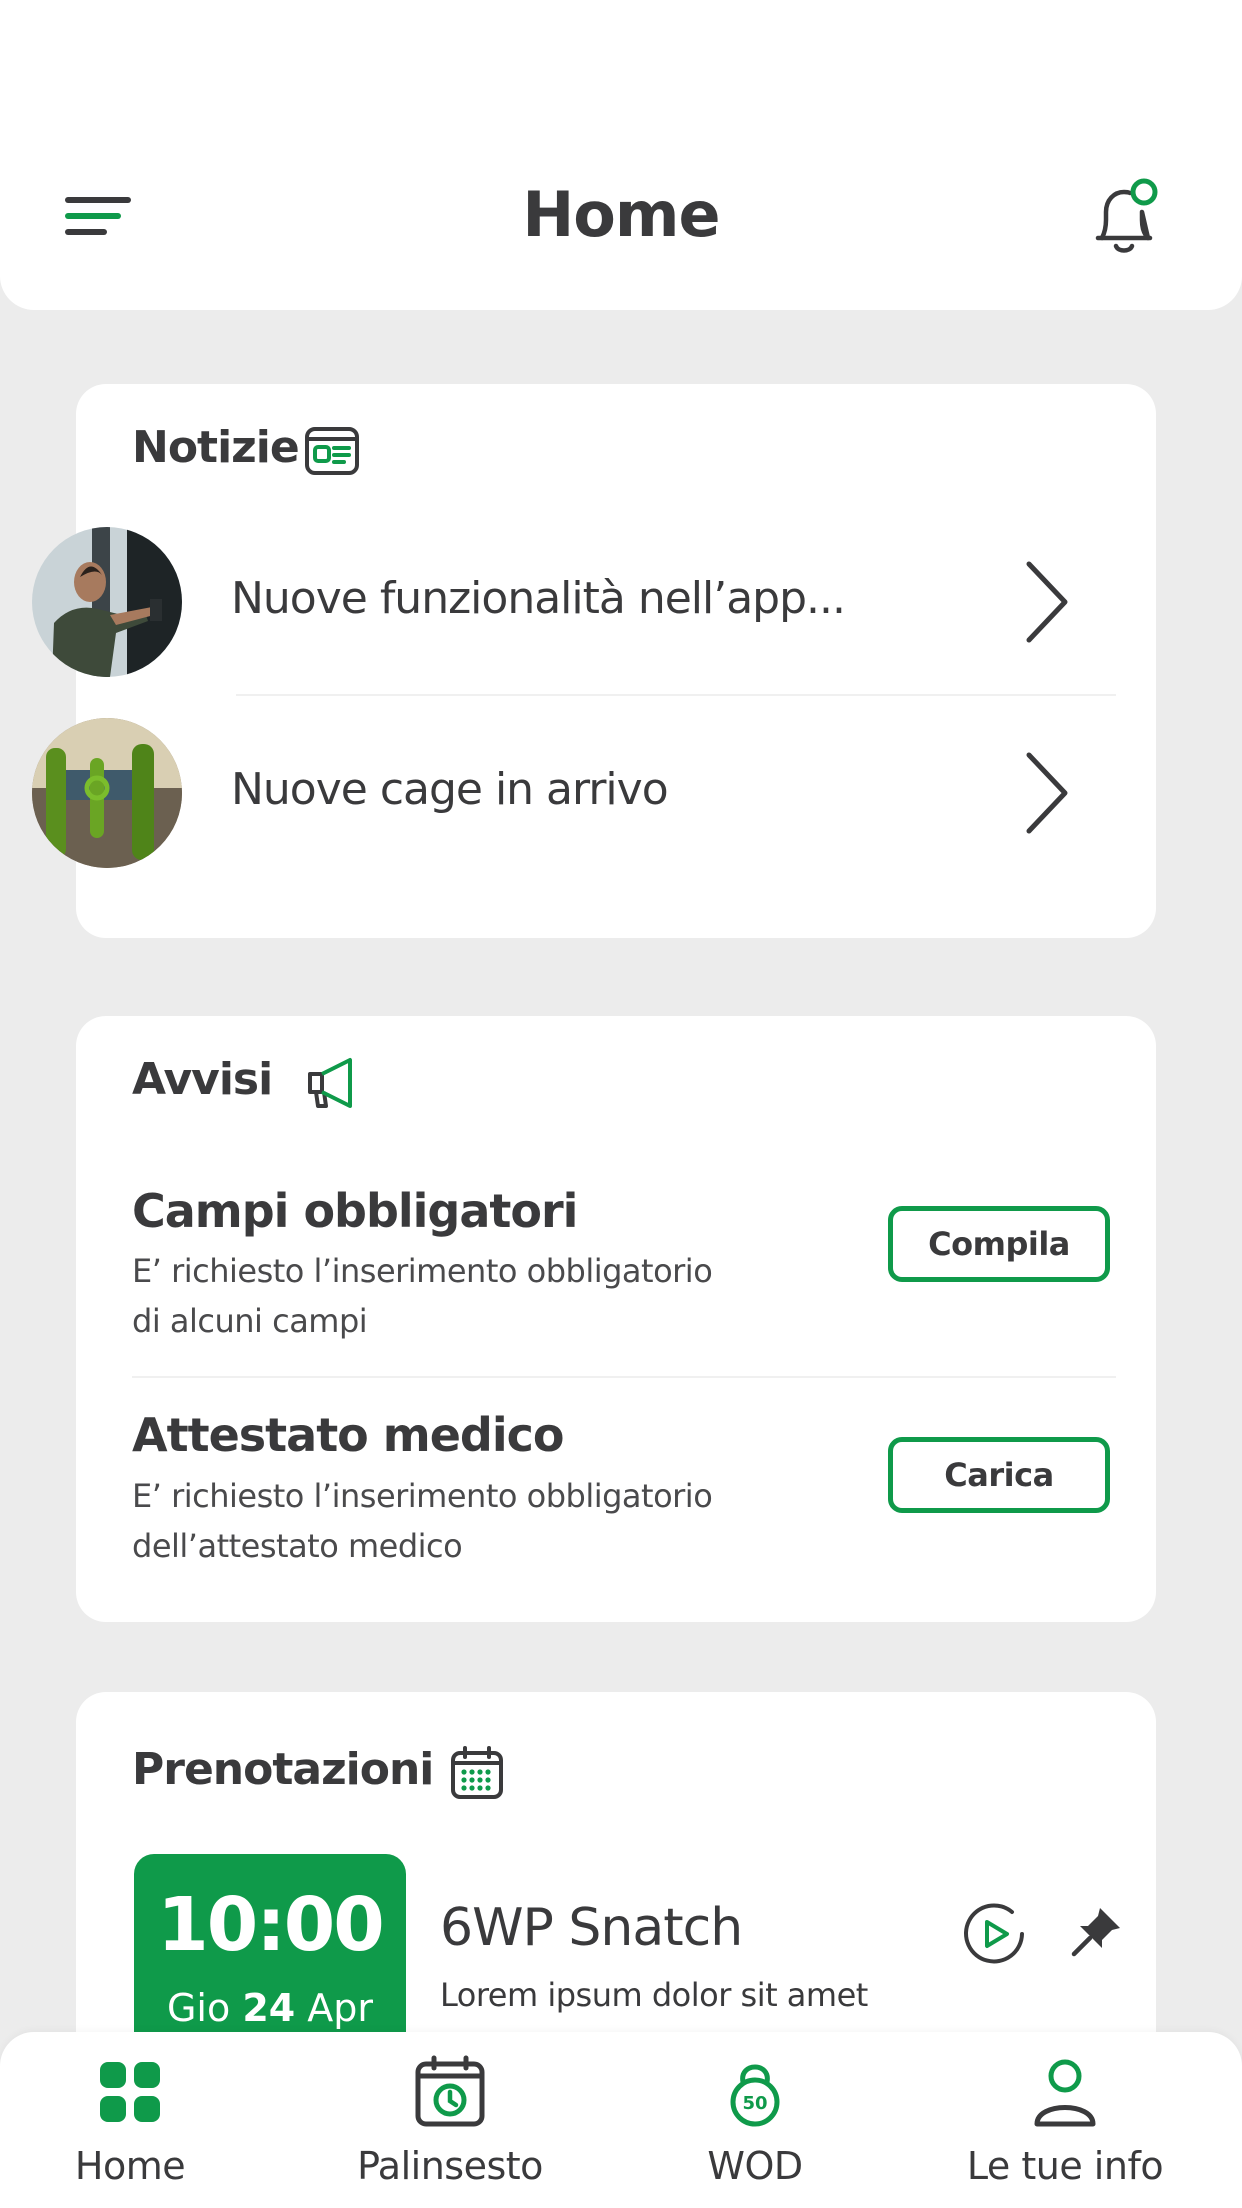 This screenshot has width=1242, height=2208. I want to click on kettlebell-icon: 50, so click(755, 2092).